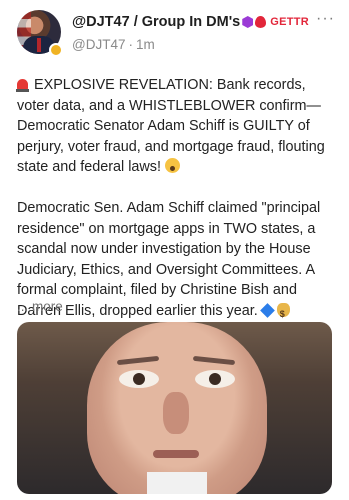 This screenshot has height=500, width=349. What do you see at coordinates (325, 19) in the screenshot?
I see `more-options-icon: ···` at bounding box center [325, 19].